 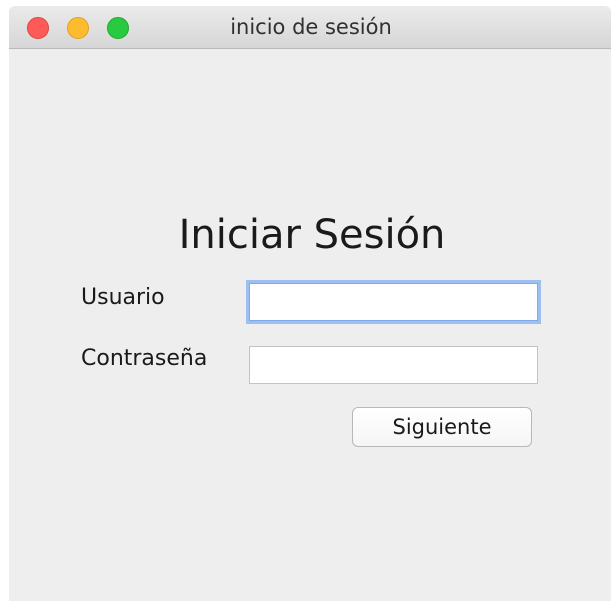 What do you see at coordinates (393, 302) in the screenshot?
I see `username-input` at bounding box center [393, 302].